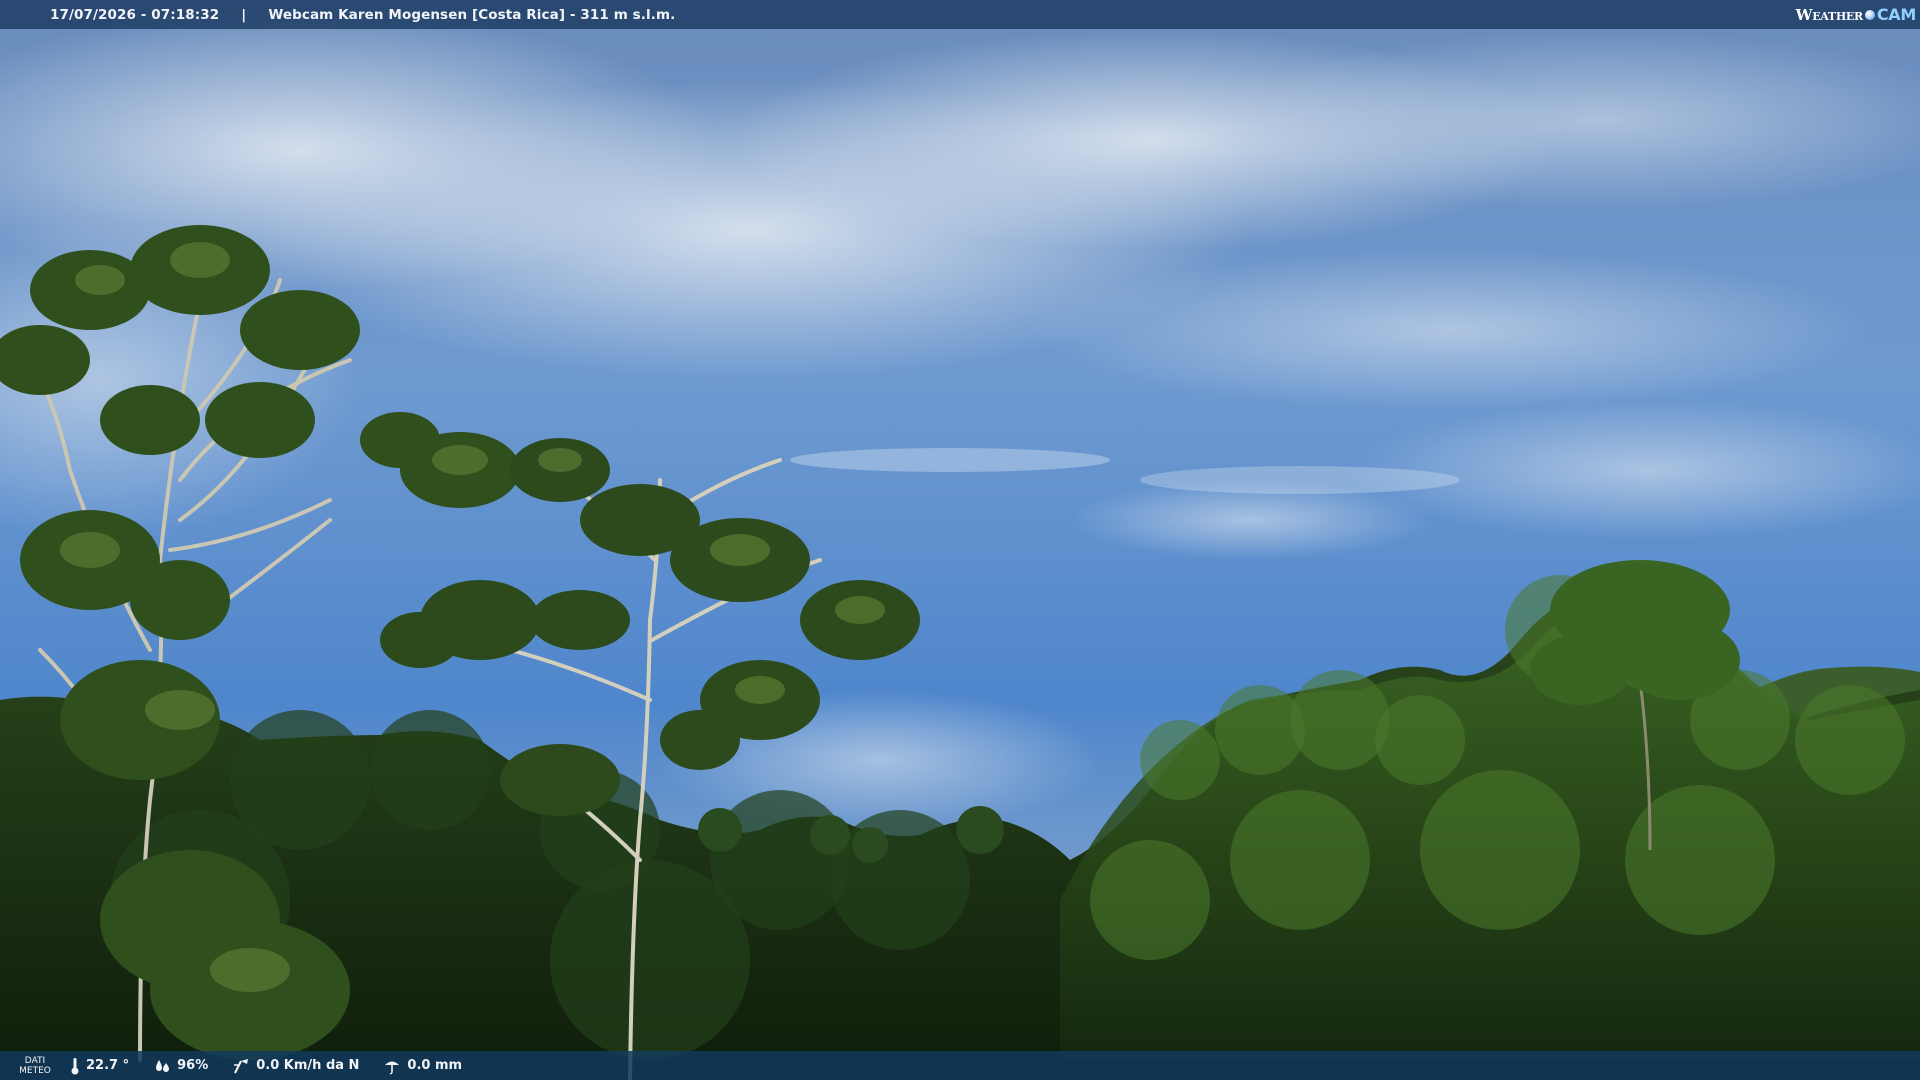 The height and width of the screenshot is (1080, 1920). Describe the element at coordinates (163, 1065) in the screenshot. I see `humidity-icon` at that location.